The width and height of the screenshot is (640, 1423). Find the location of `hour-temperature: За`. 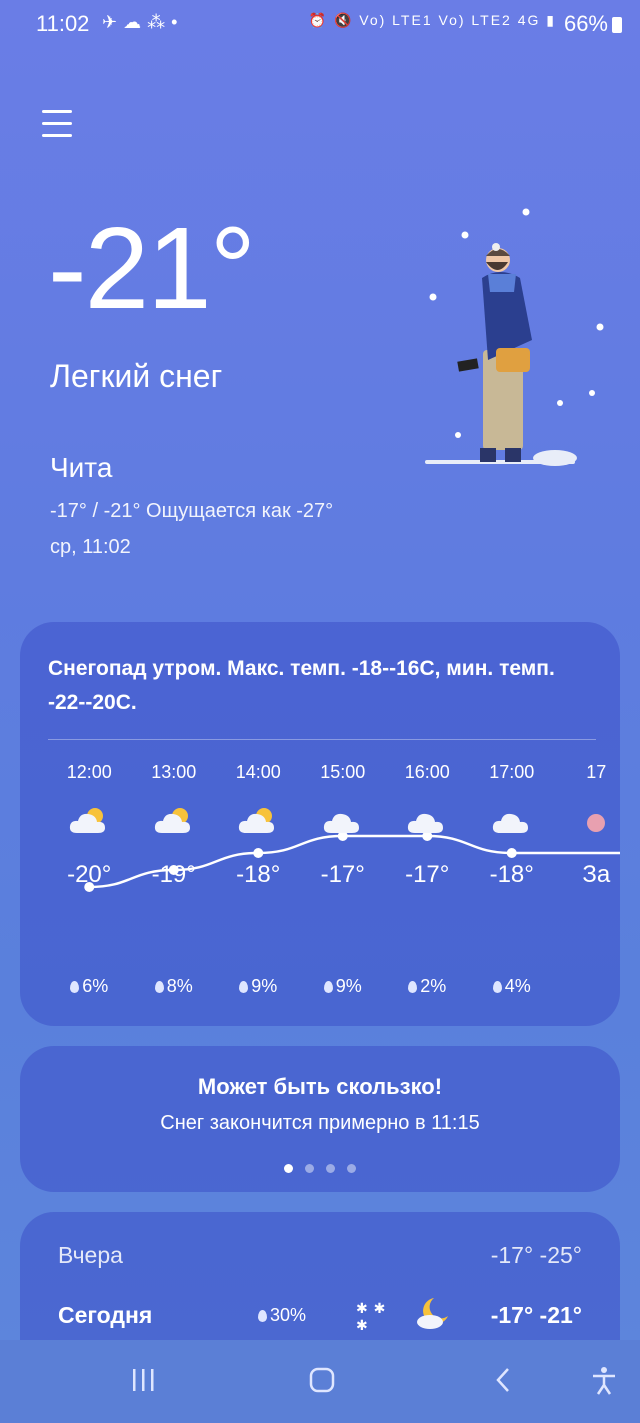

hour-temperature: За is located at coordinates (596, 874).